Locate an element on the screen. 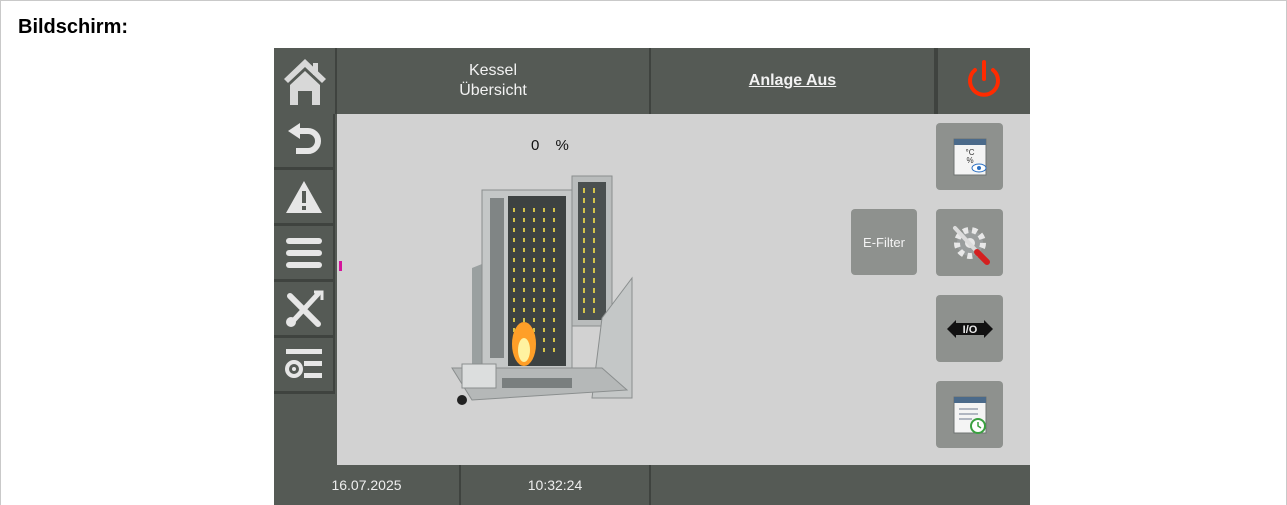 This screenshot has height=505, width=1287. home-icon is located at coordinates (304, 82).